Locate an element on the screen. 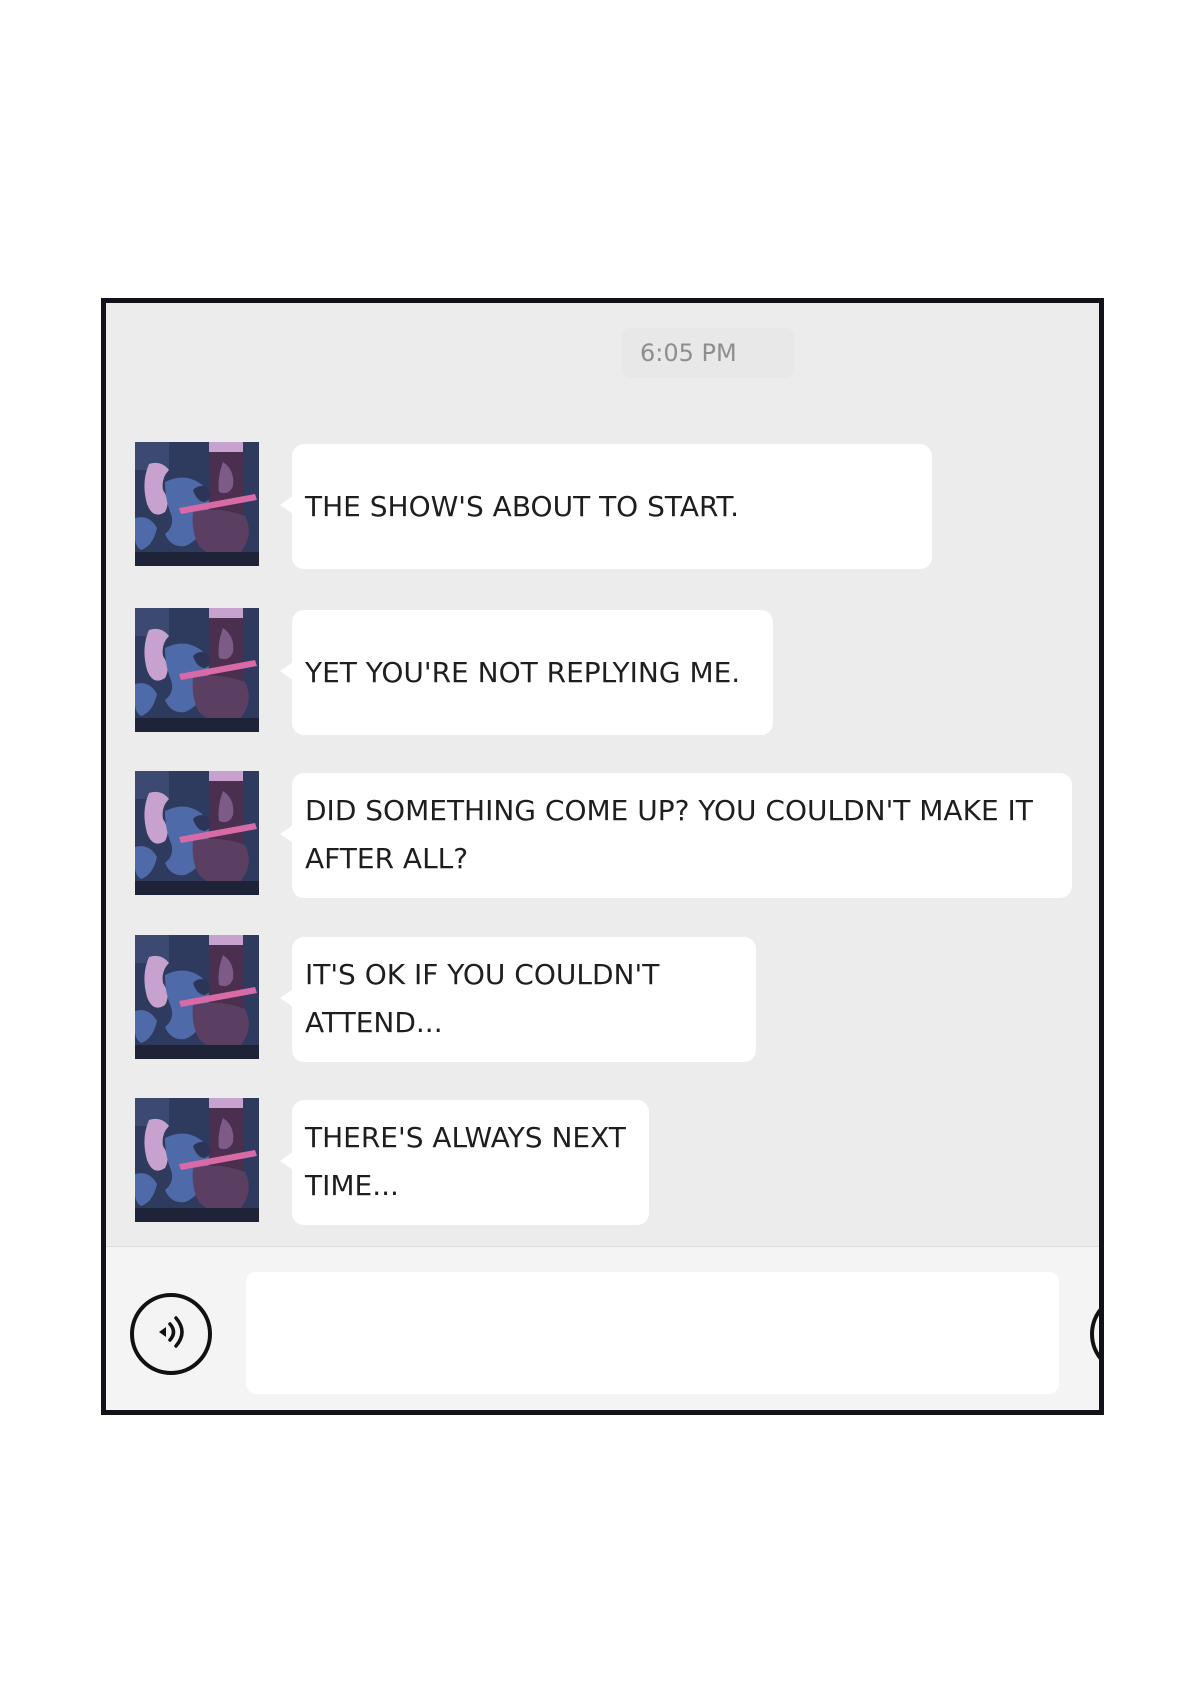 The height and width of the screenshot is (1708, 1200). message-input is located at coordinates (652, 1333).